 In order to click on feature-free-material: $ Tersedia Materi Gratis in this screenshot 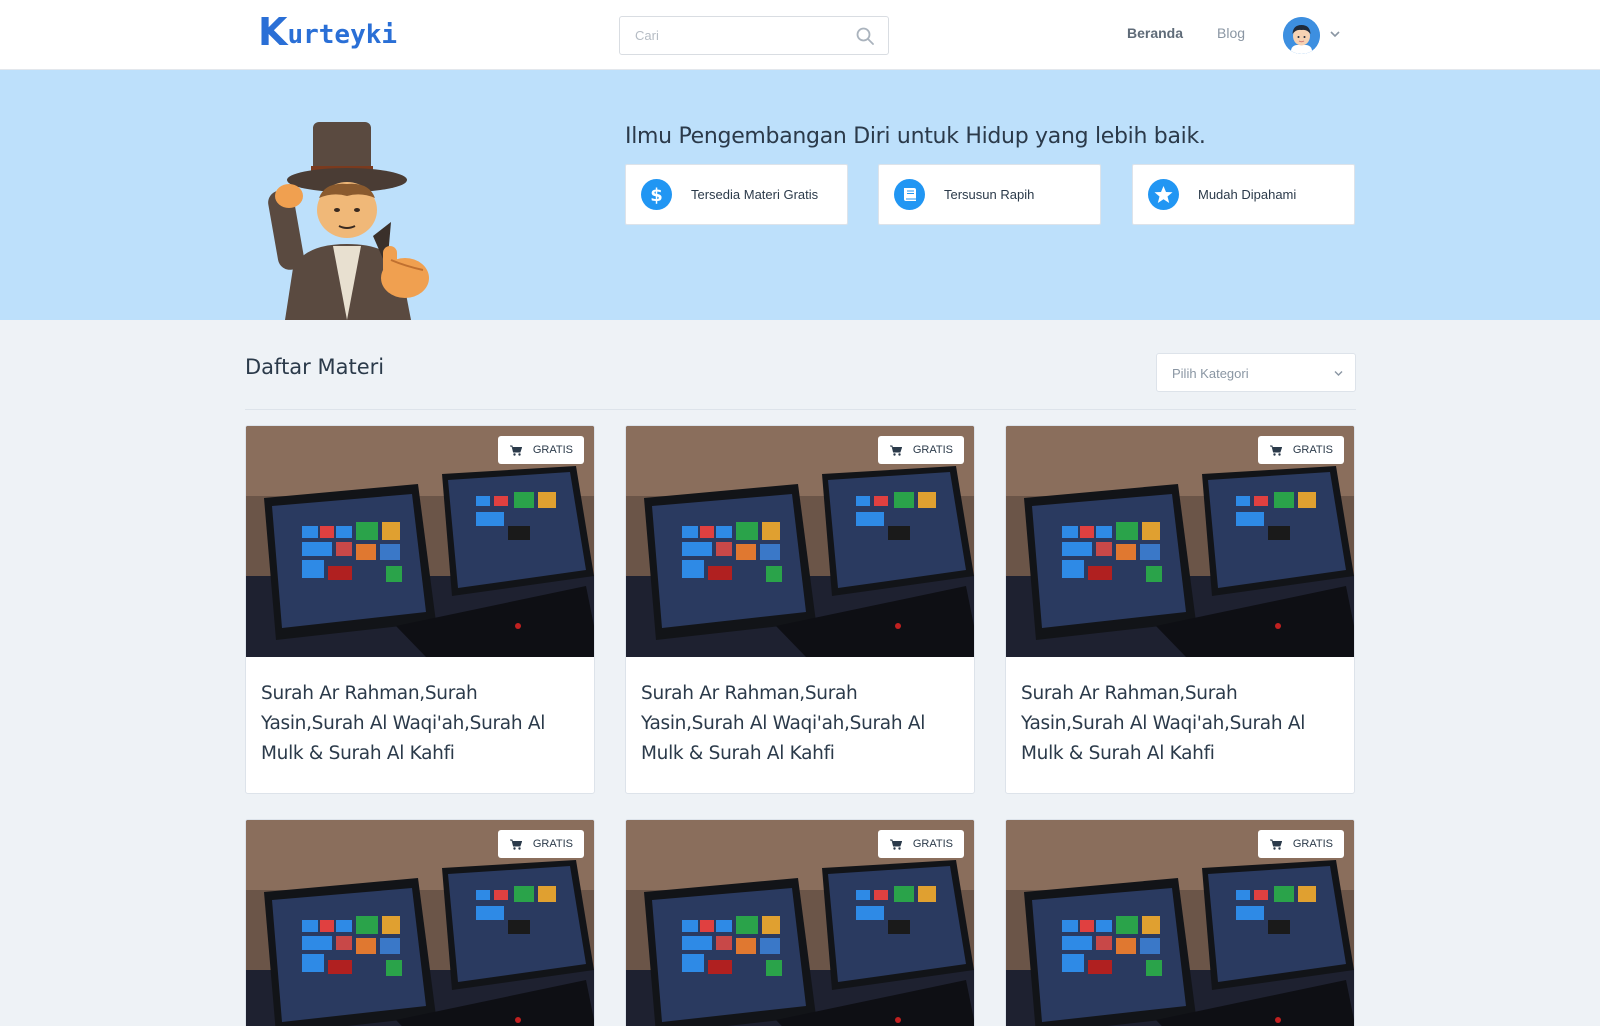, I will do `click(736, 194)`.